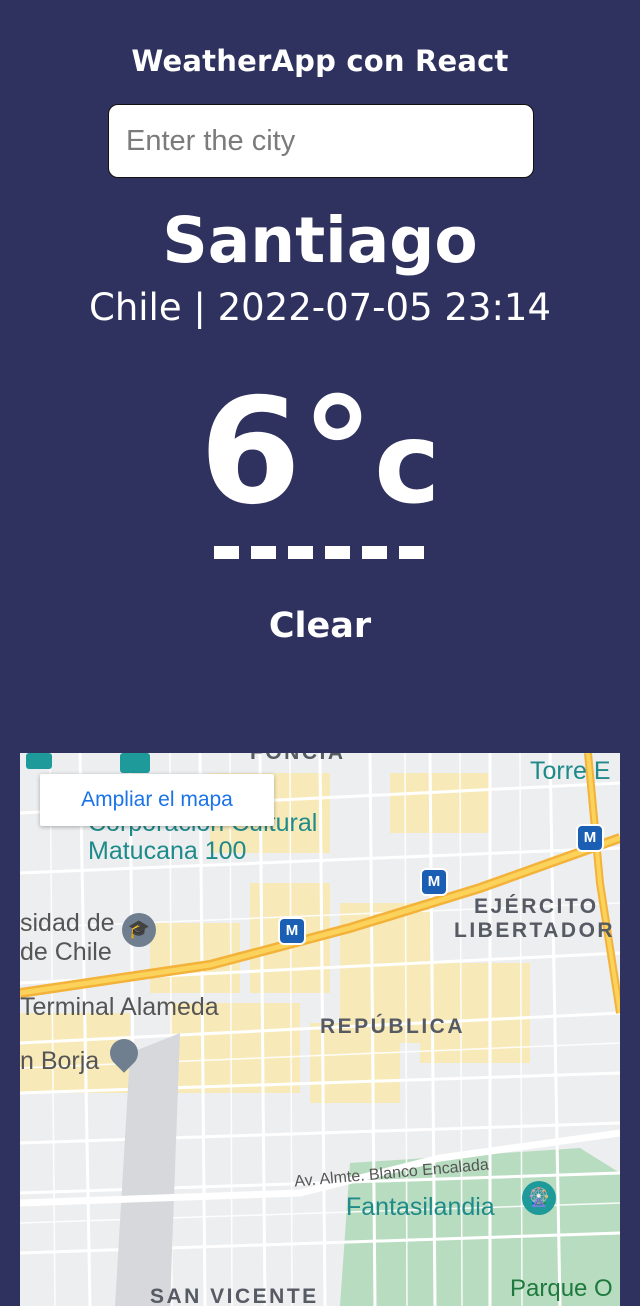 The width and height of the screenshot is (640, 1306). I want to click on map-label-parque: Parque O, so click(561, 1288).